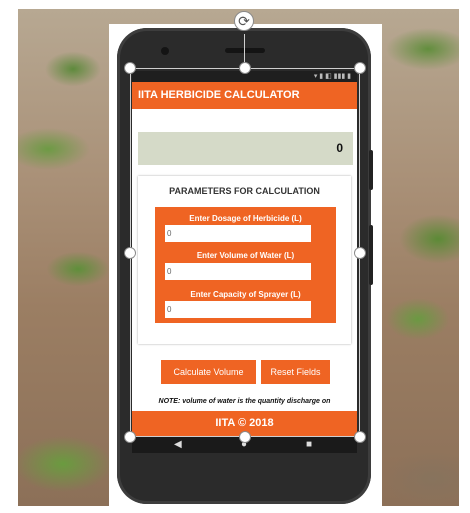 This screenshot has height=513, width=470. Describe the element at coordinates (245, 218) in the screenshot. I see `dosage-label: Enter Dosage of Herbicide (L)` at that location.